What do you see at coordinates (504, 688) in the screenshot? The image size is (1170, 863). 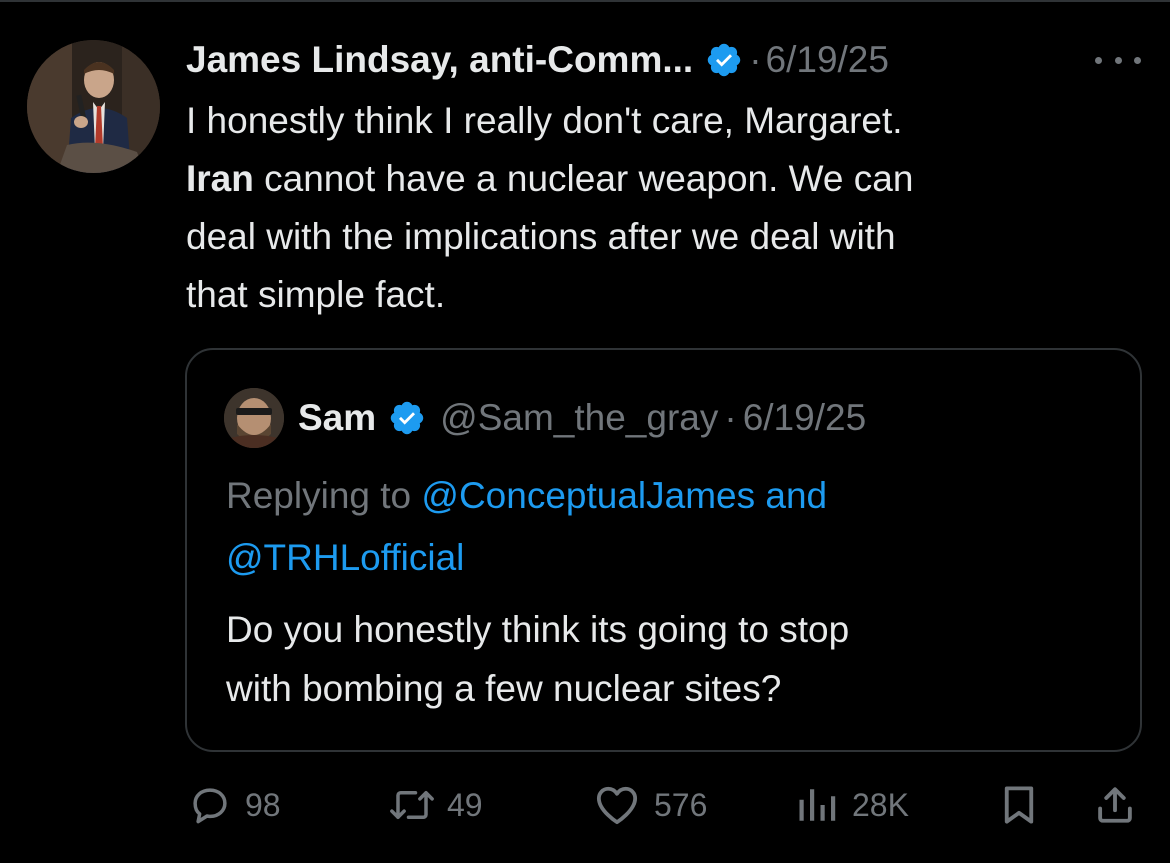 I see `quote-text-line: with bombing a few nuclear sites?` at bounding box center [504, 688].